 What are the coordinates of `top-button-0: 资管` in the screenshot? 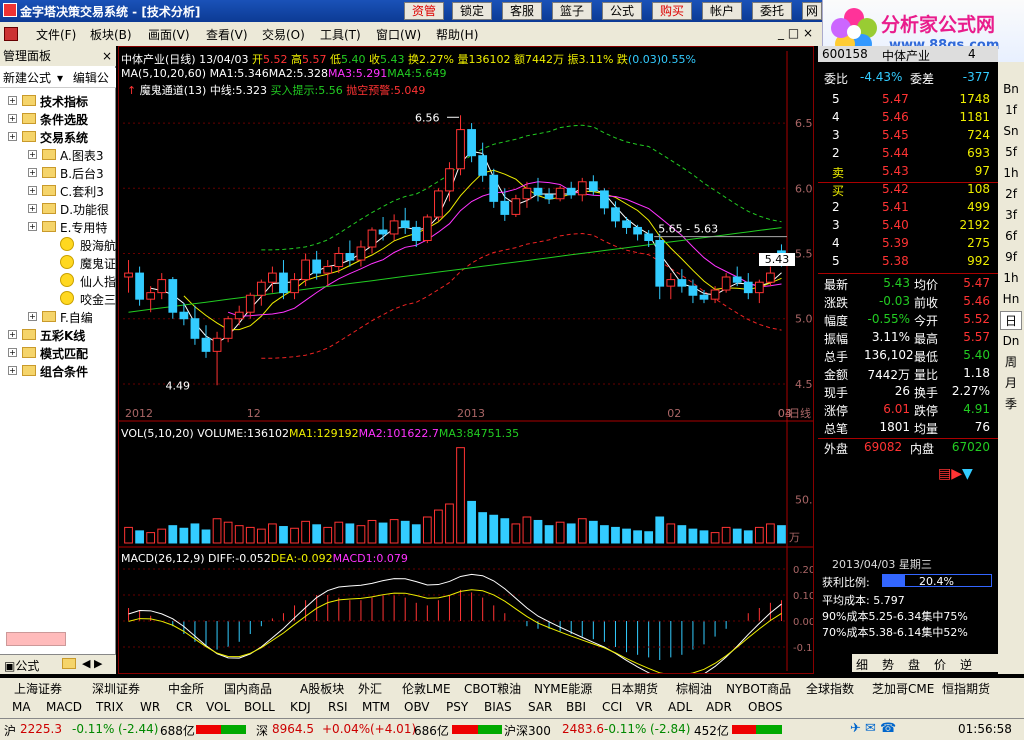 It's located at (424, 11).